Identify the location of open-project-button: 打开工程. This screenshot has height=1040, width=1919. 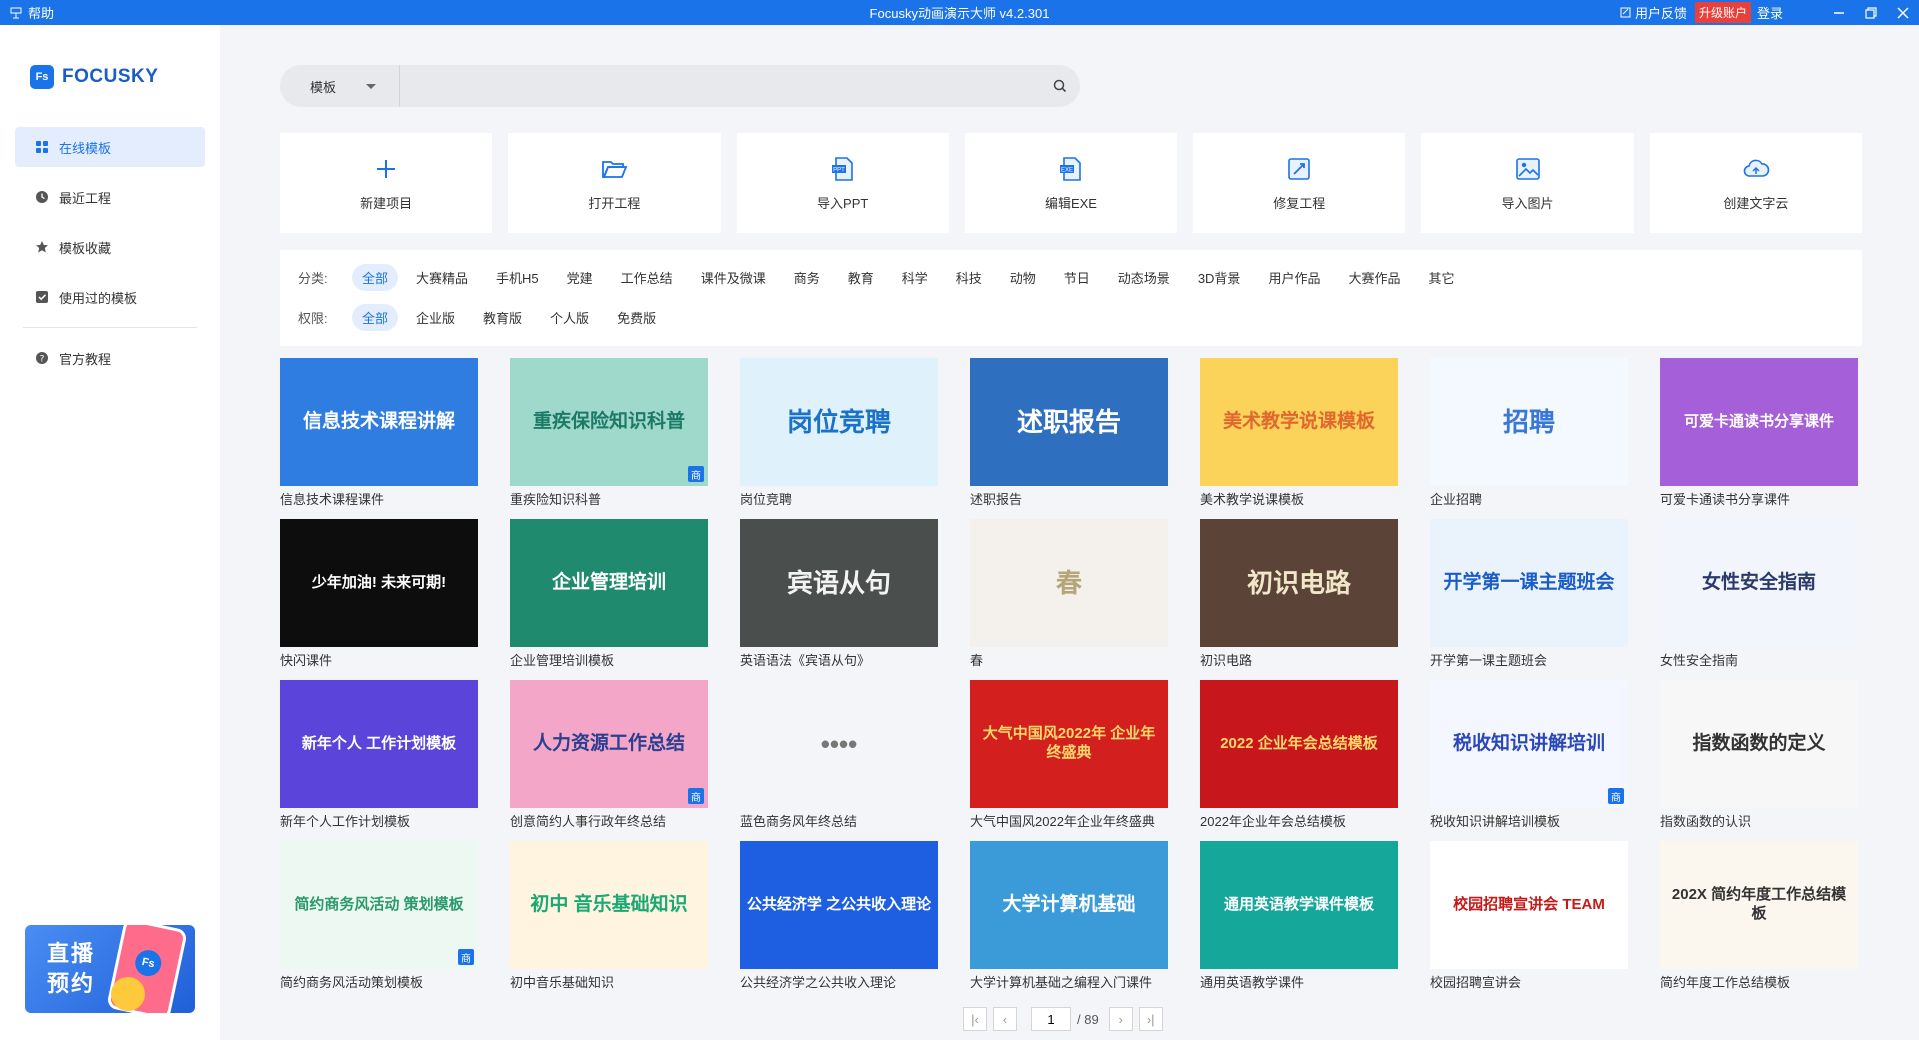
(614, 183).